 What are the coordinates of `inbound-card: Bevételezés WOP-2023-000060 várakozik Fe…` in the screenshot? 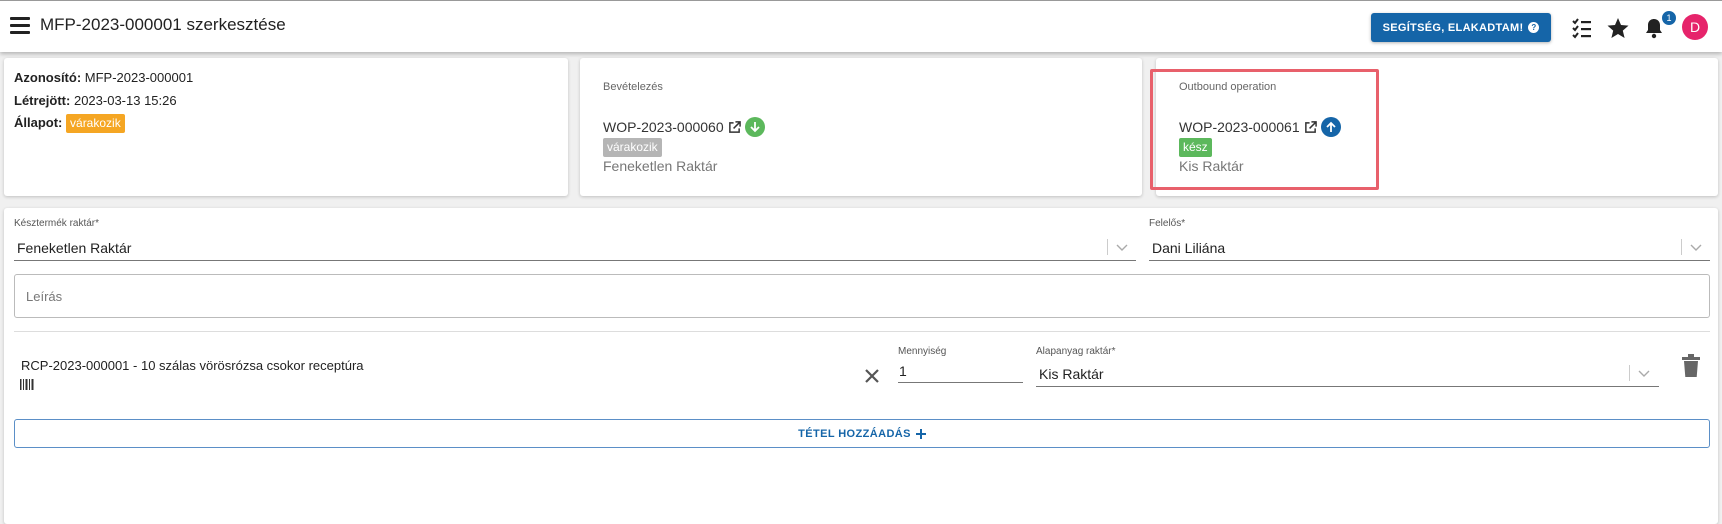 It's located at (861, 127).